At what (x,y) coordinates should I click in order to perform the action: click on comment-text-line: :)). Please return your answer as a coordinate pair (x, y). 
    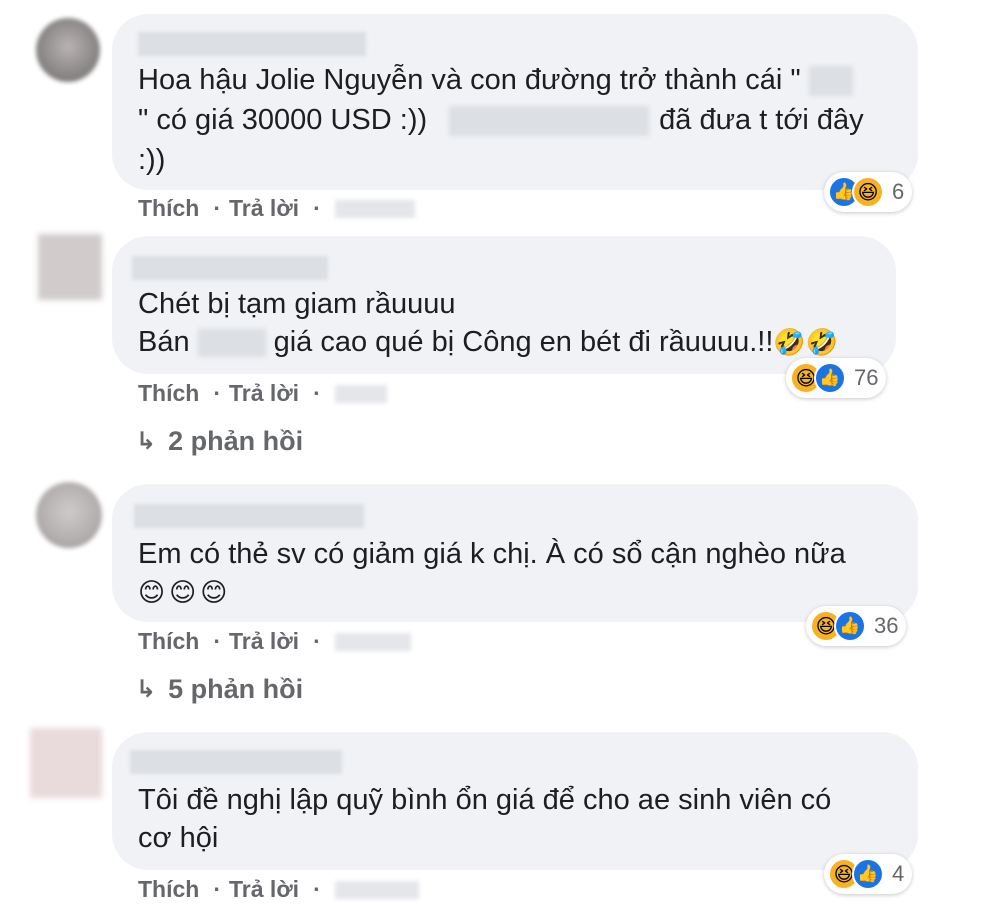
    Looking at the image, I should click on (152, 160).